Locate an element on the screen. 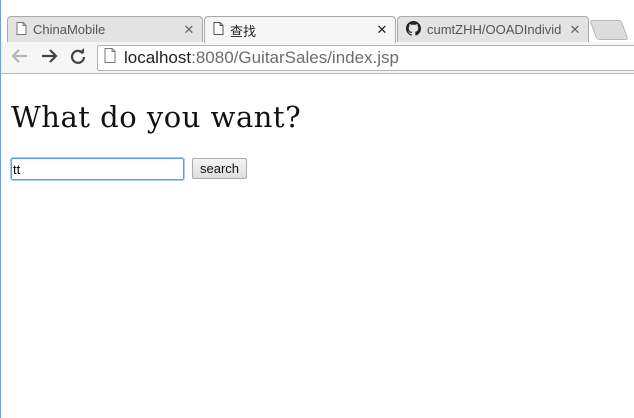  tab-strip: ChinaMobile ✕ 查找 ✕ cumtZHH/OOADIndivid ✕ is located at coordinates (317, 21).